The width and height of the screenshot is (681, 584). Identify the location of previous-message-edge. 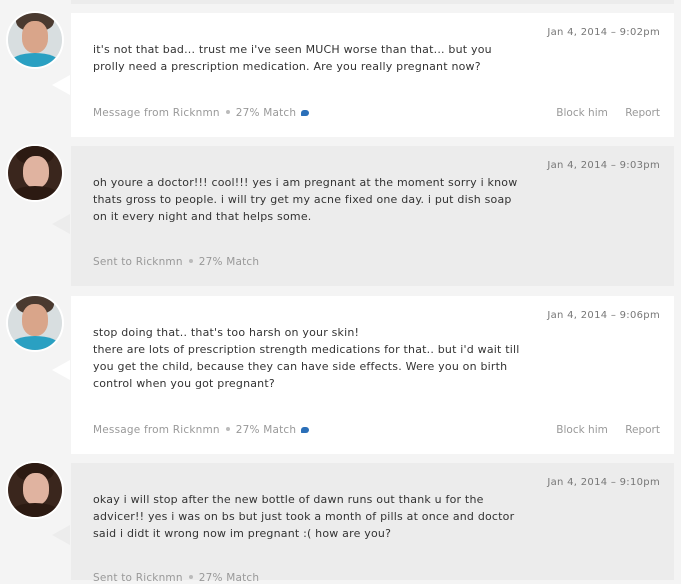
(372, 2).